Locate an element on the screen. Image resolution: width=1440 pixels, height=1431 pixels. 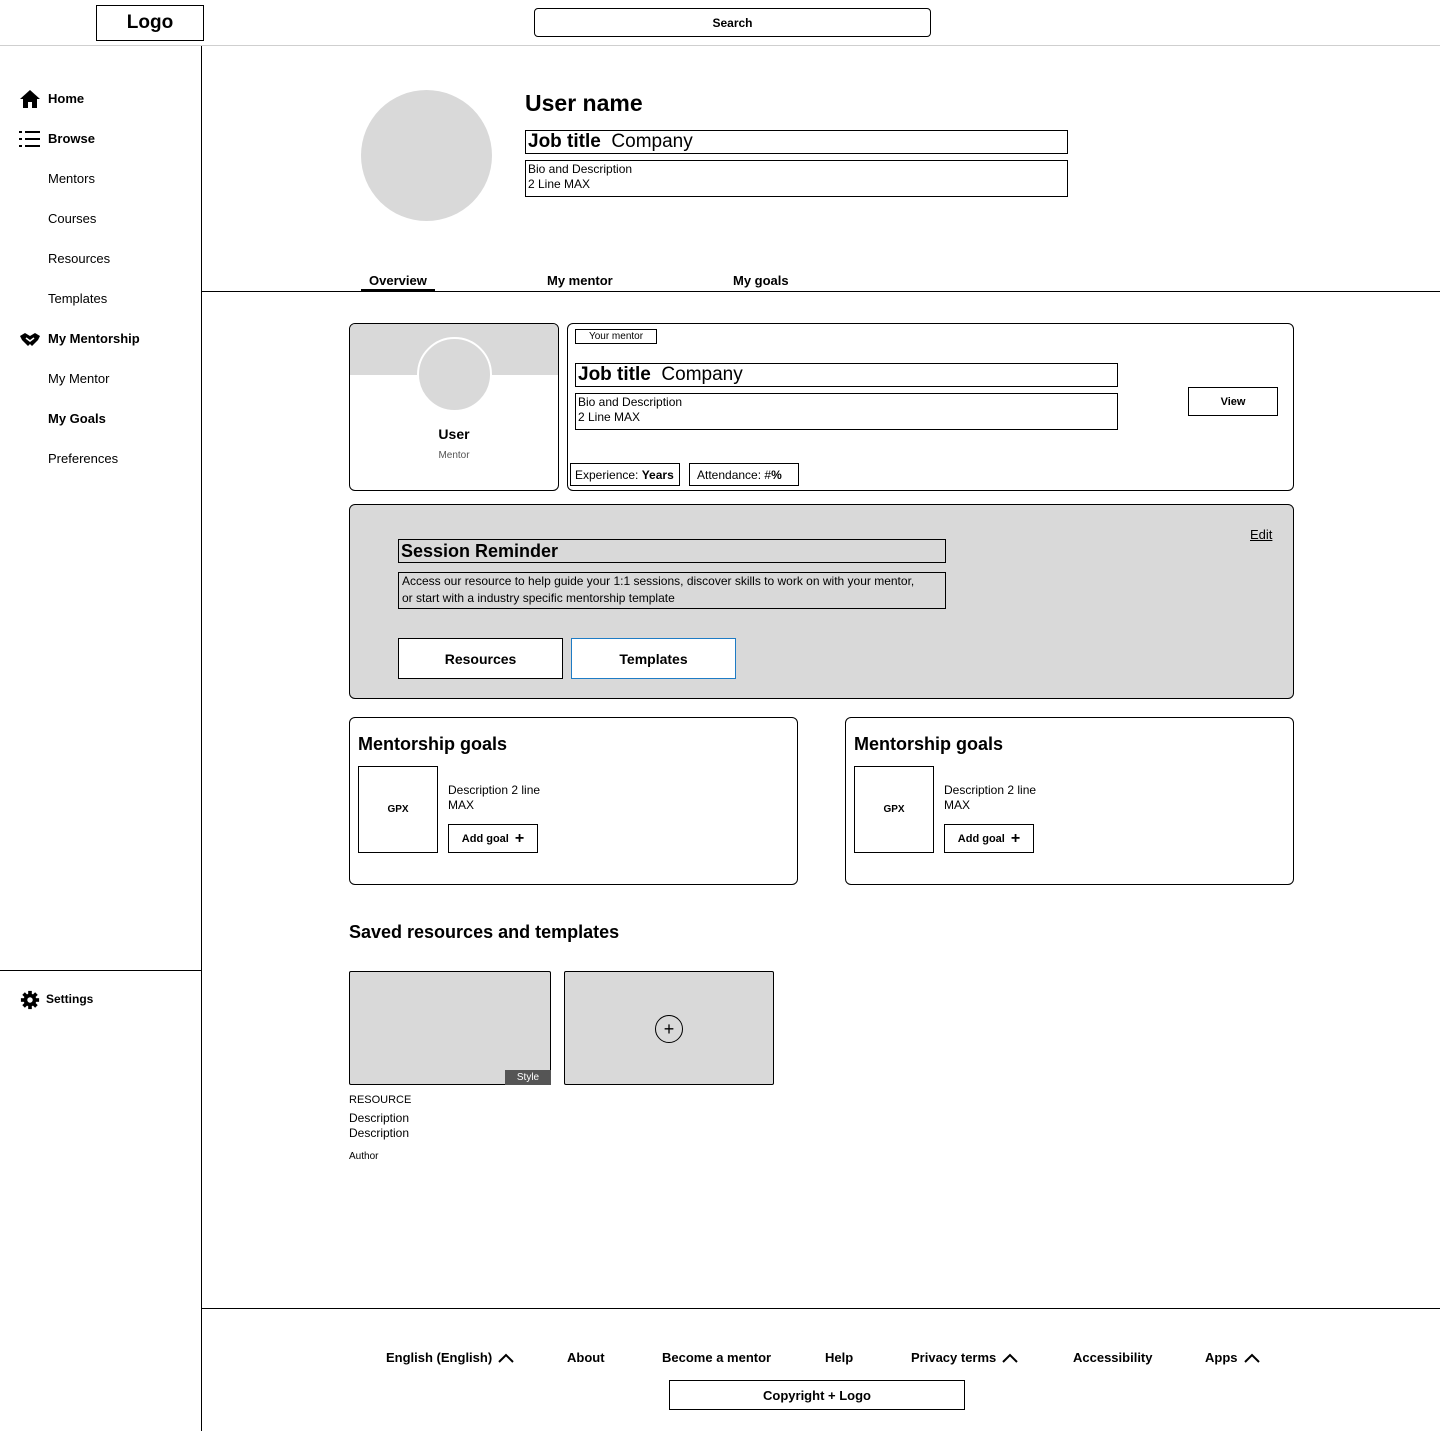
add-circle-icon: + is located at coordinates (669, 1029).